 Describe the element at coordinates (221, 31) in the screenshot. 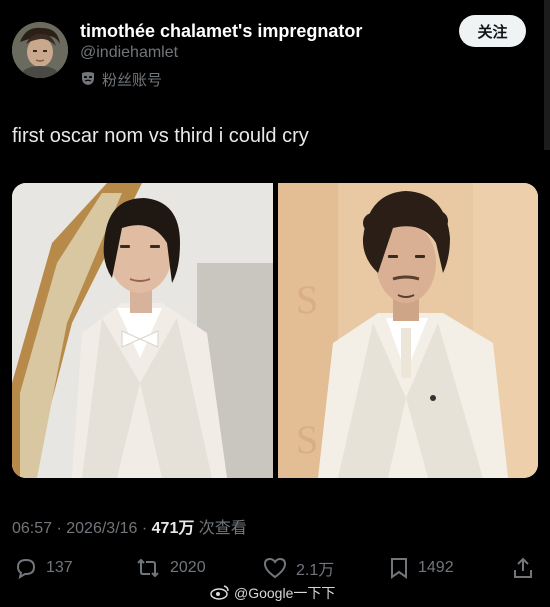

I see `author-display-name: timothée chalamet's impregnator` at that location.